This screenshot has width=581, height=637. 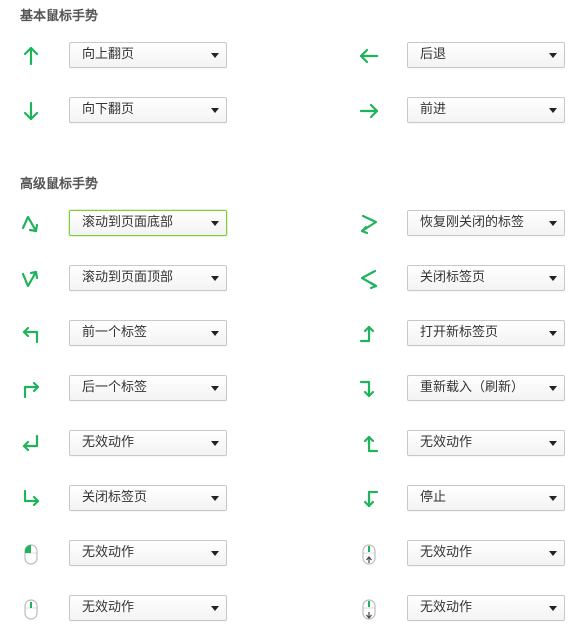 What do you see at coordinates (369, 609) in the screenshot?
I see `mouse-wheel-down-icon` at bounding box center [369, 609].